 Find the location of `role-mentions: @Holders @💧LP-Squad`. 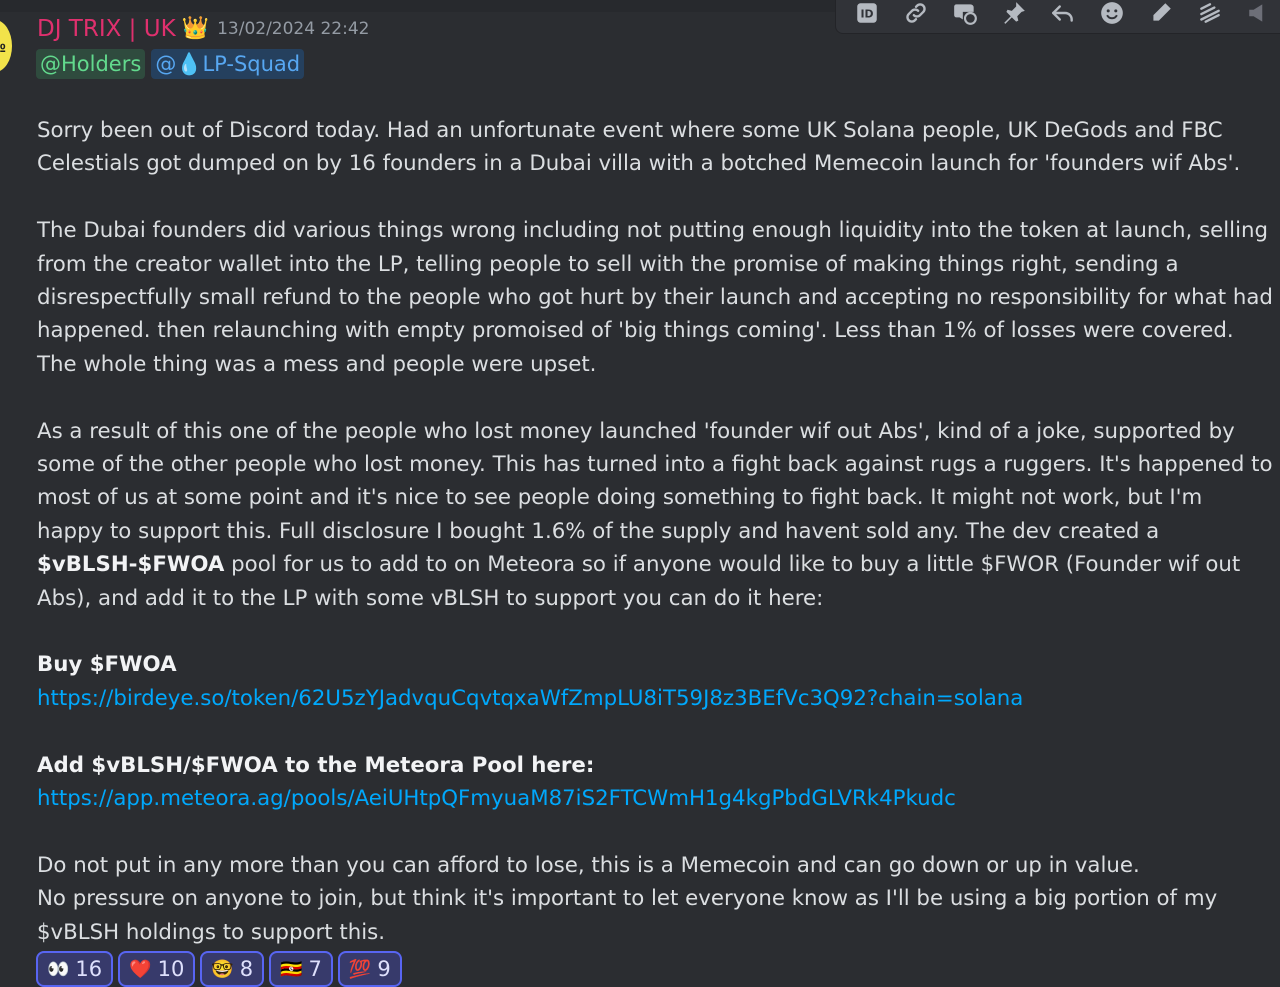

role-mentions: @Holders @💧LP-Squad is located at coordinates (173, 64).